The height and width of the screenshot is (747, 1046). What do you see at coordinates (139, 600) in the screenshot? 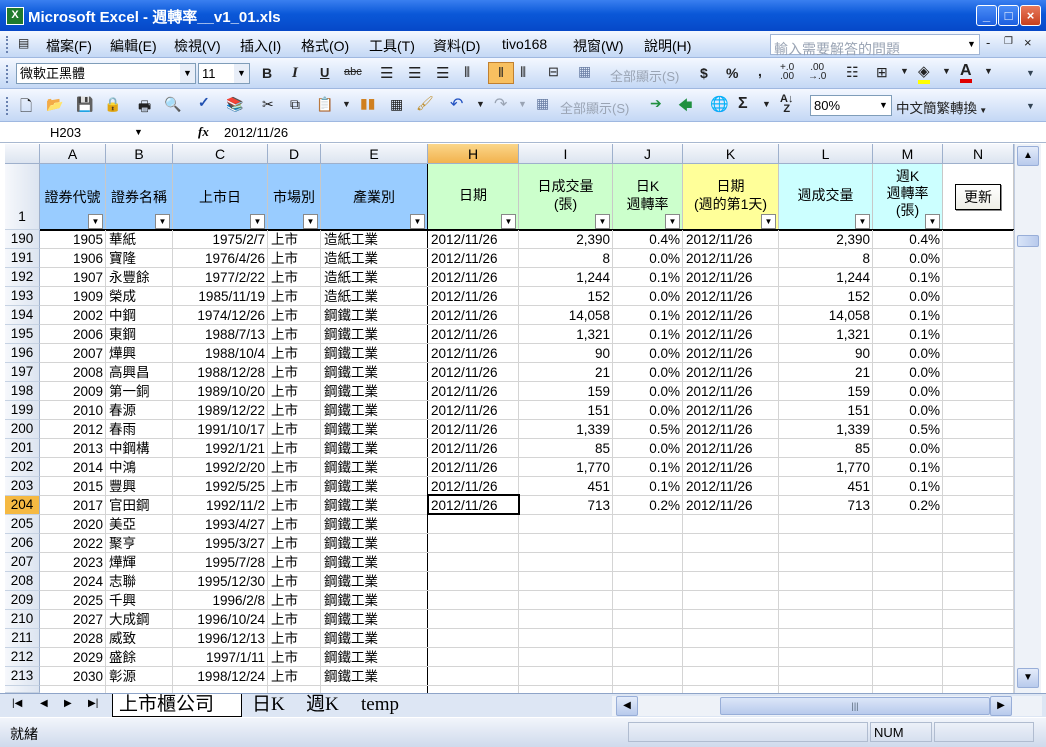
I see `cell-name: 千興` at bounding box center [139, 600].